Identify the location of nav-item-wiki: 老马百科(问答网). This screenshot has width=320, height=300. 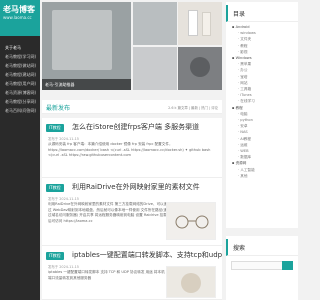
(20, 110).